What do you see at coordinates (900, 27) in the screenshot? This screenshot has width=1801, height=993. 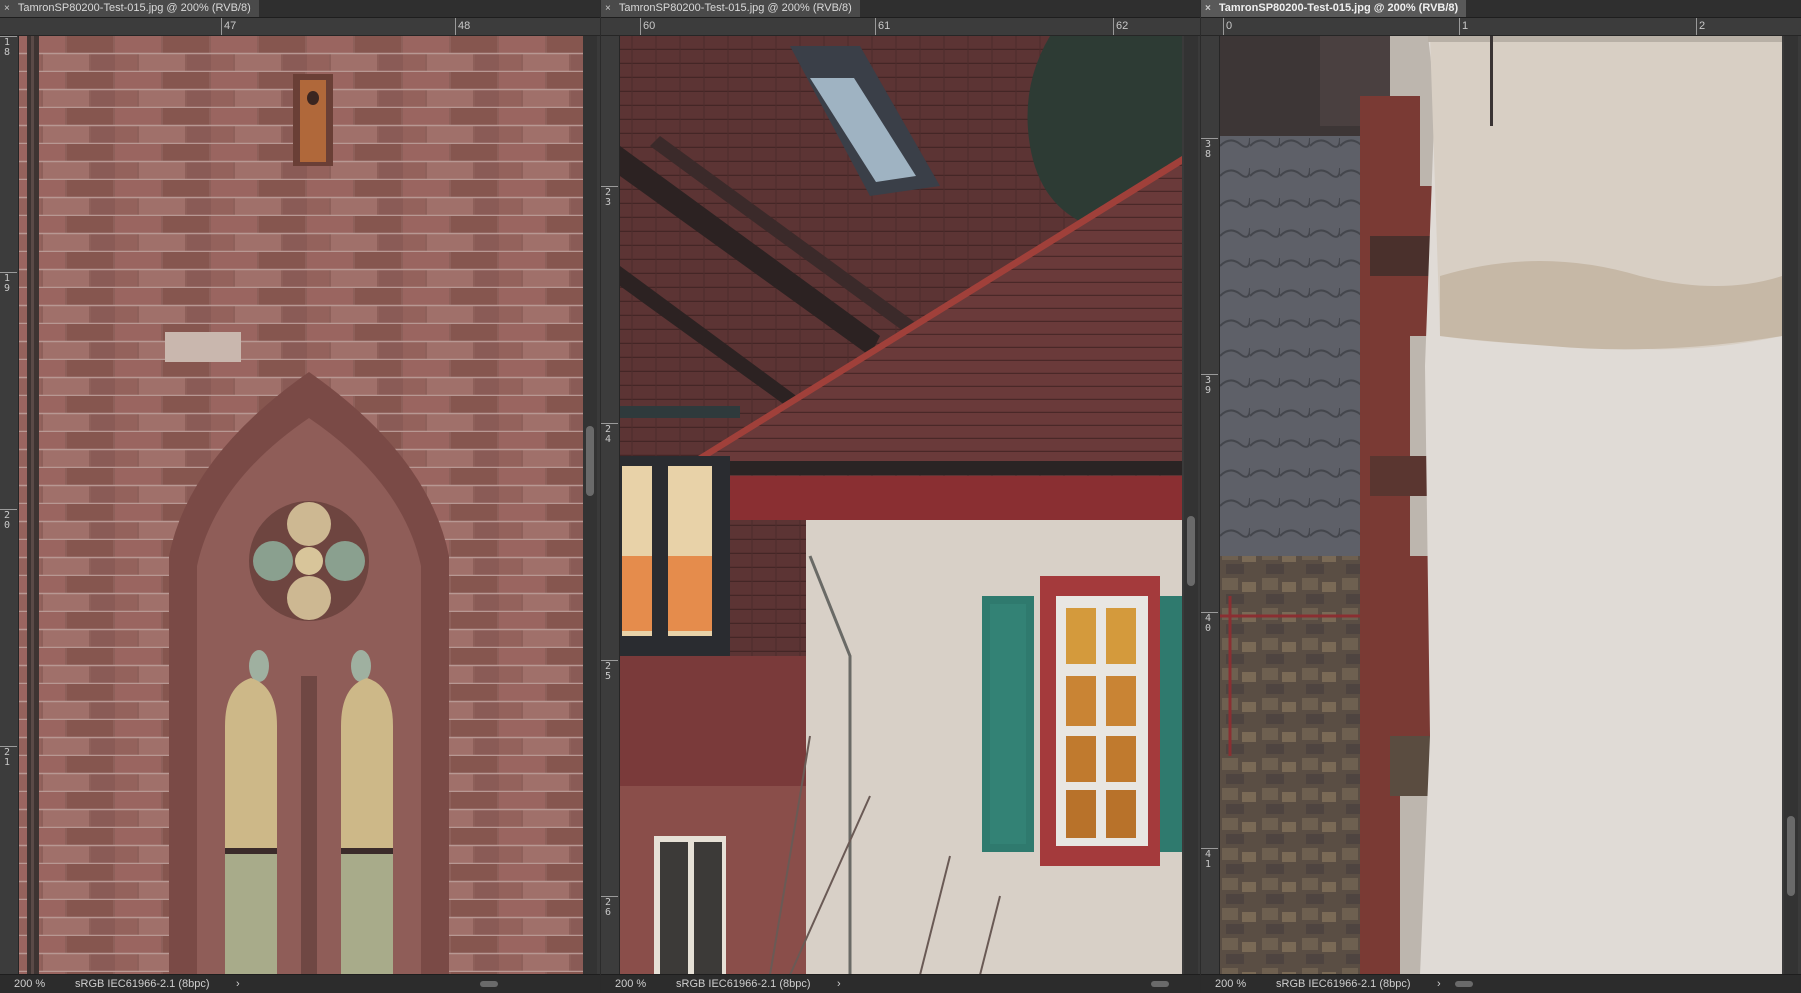 I see `horizontal-ruler: 60 61 62` at bounding box center [900, 27].